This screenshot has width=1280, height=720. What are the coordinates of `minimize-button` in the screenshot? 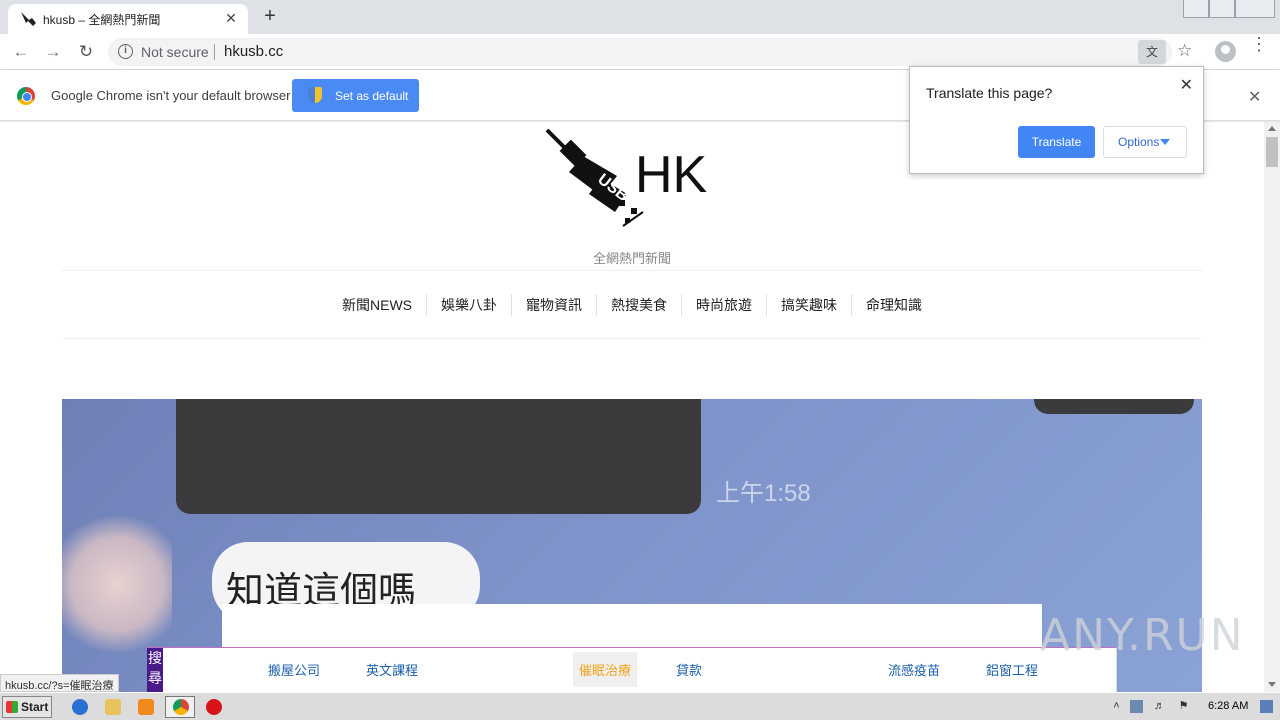 It's located at (1196, 9).